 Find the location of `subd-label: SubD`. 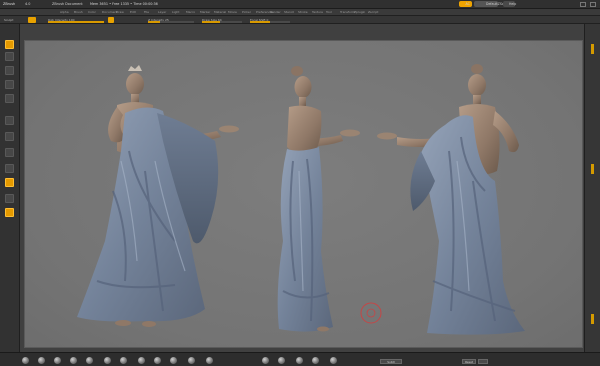

subd-label: SubD is located at coordinates (391, 362).